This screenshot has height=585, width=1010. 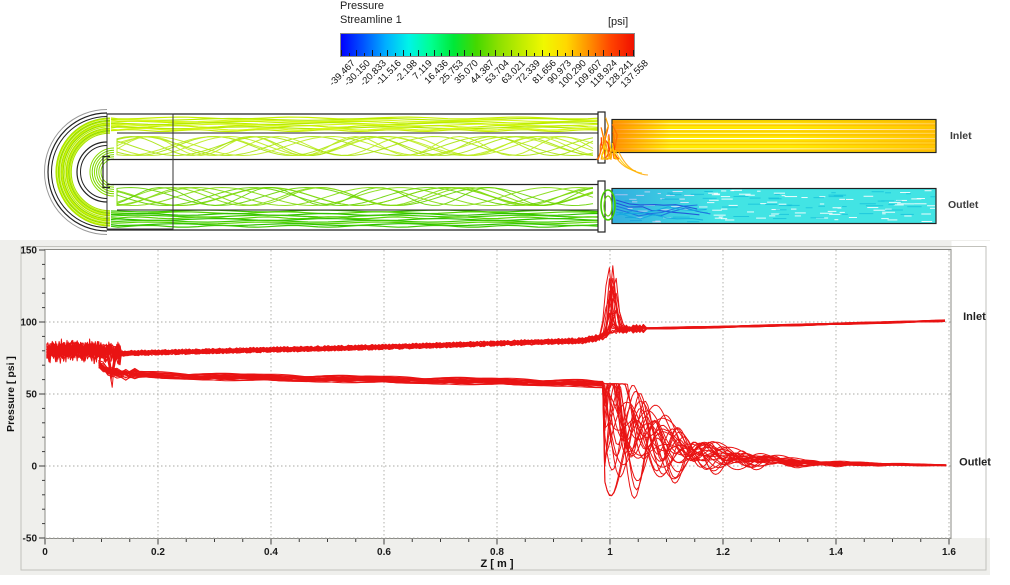 What do you see at coordinates (975, 463) in the screenshot?
I see `chart-annotation-outlet: Outlet` at bounding box center [975, 463].